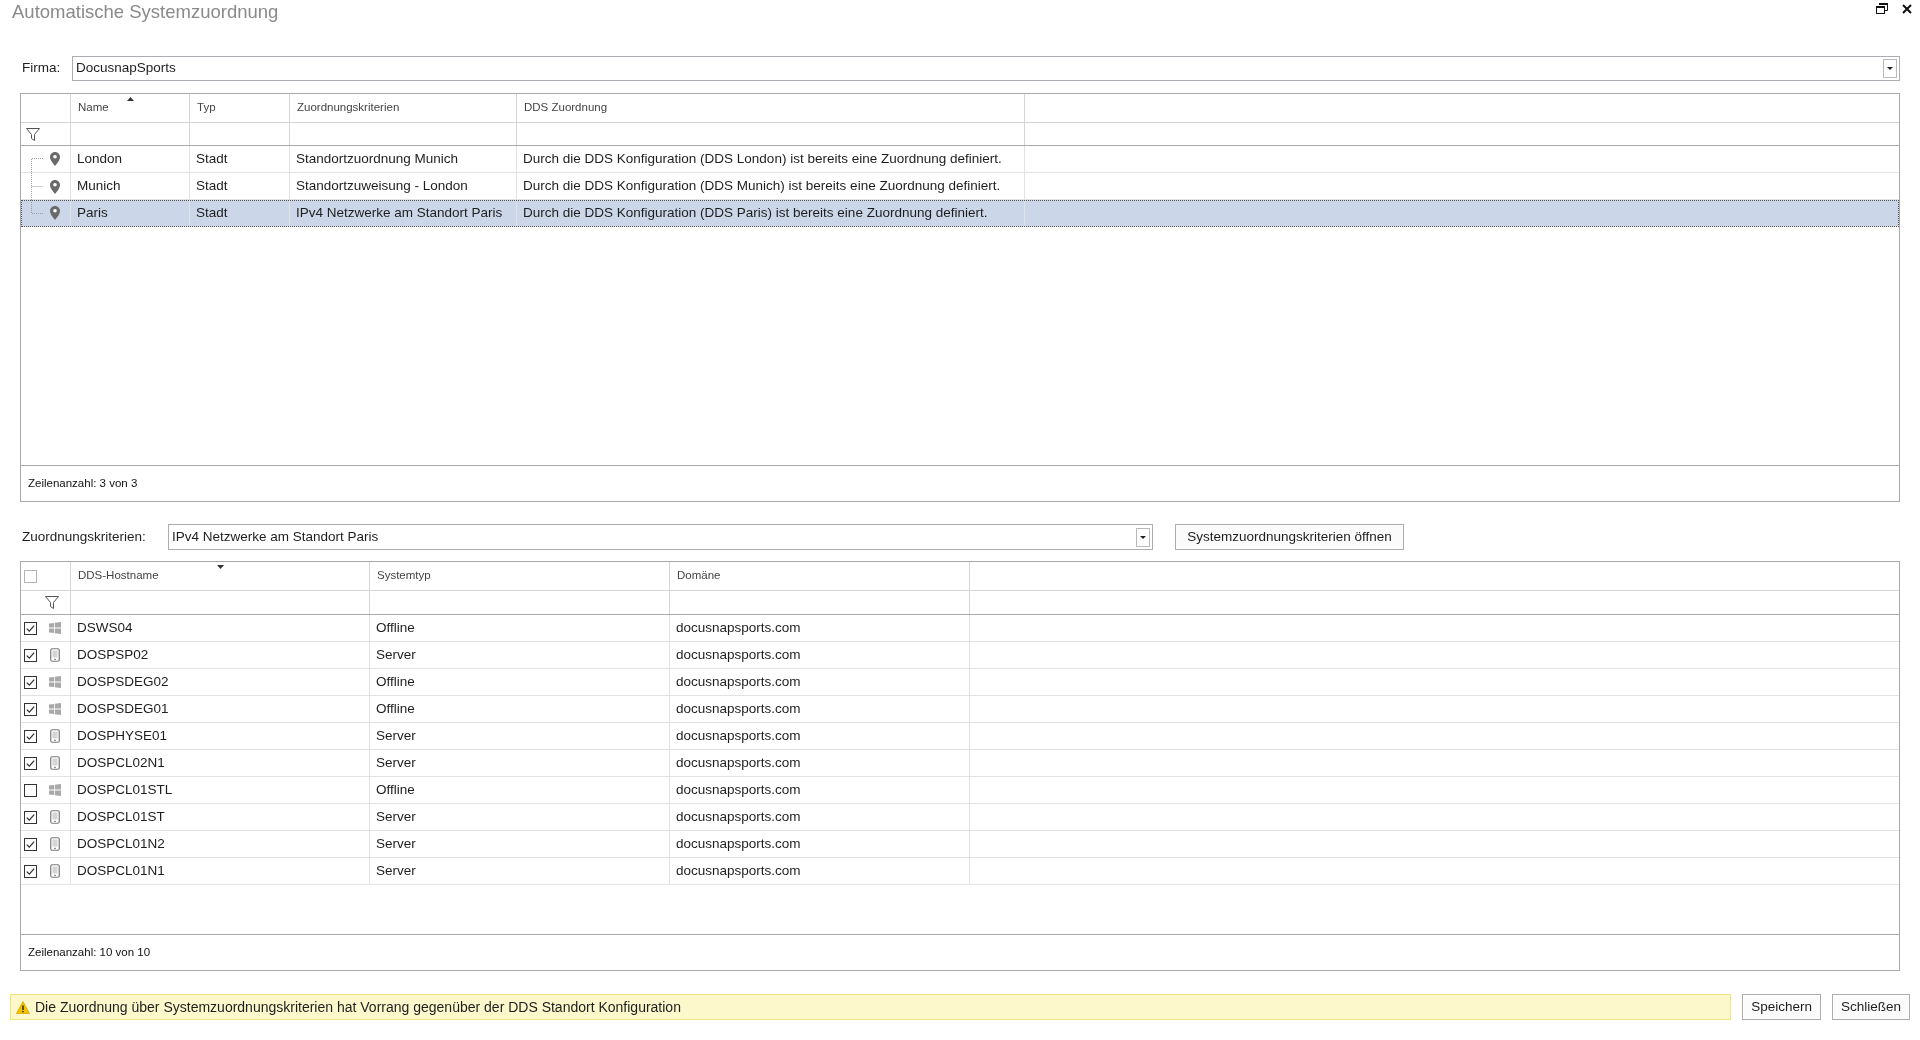  Describe the element at coordinates (220, 736) in the screenshot. I see `table-cell: DOSPHYSE01` at that location.